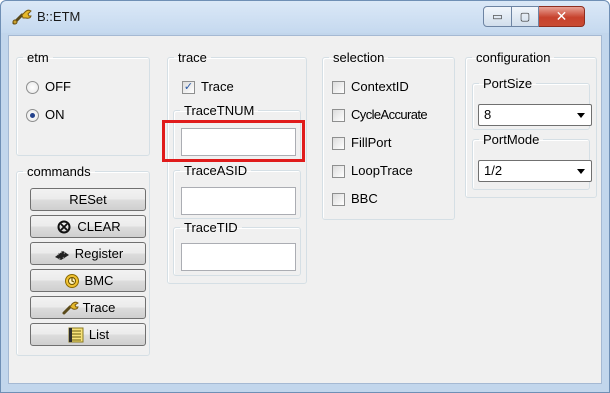 The width and height of the screenshot is (610, 393). Describe the element at coordinates (508, 83) in the screenshot. I see `portsize-legend: PortSize` at that location.